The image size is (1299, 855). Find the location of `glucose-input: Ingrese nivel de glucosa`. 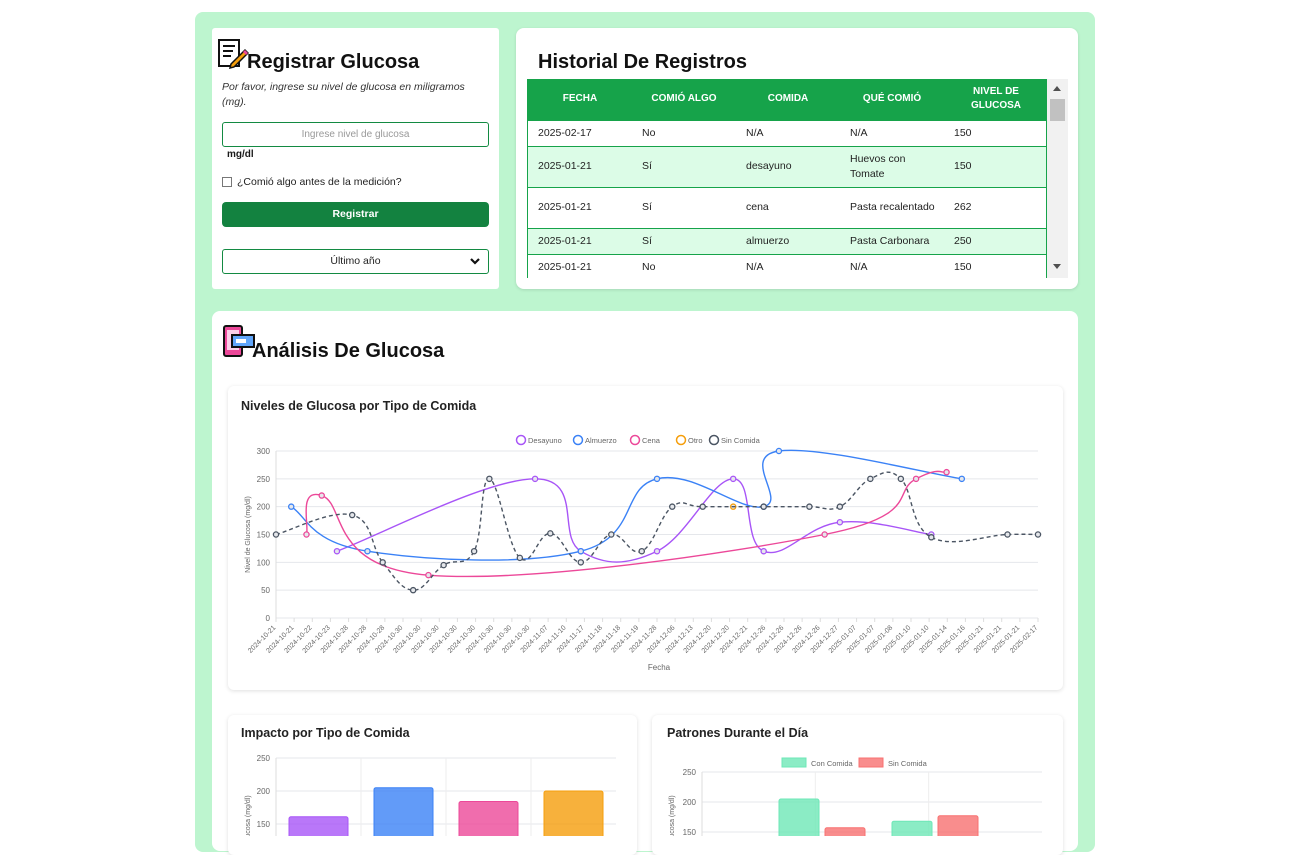

glucose-input: Ingrese nivel de glucosa is located at coordinates (355, 134).